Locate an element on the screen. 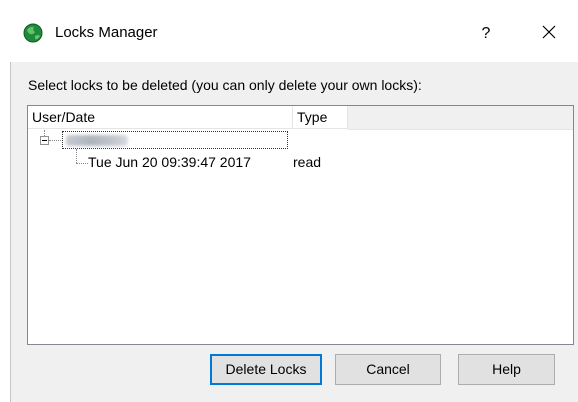 Image resolution: width=578 pixels, height=402 pixels. help-title-button: ? is located at coordinates (486, 34).